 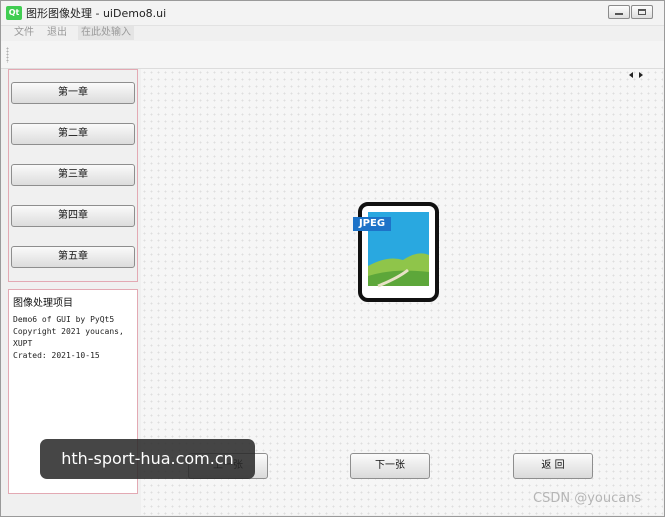 I want to click on jpeg-badge: JPEG, so click(x=372, y=224).